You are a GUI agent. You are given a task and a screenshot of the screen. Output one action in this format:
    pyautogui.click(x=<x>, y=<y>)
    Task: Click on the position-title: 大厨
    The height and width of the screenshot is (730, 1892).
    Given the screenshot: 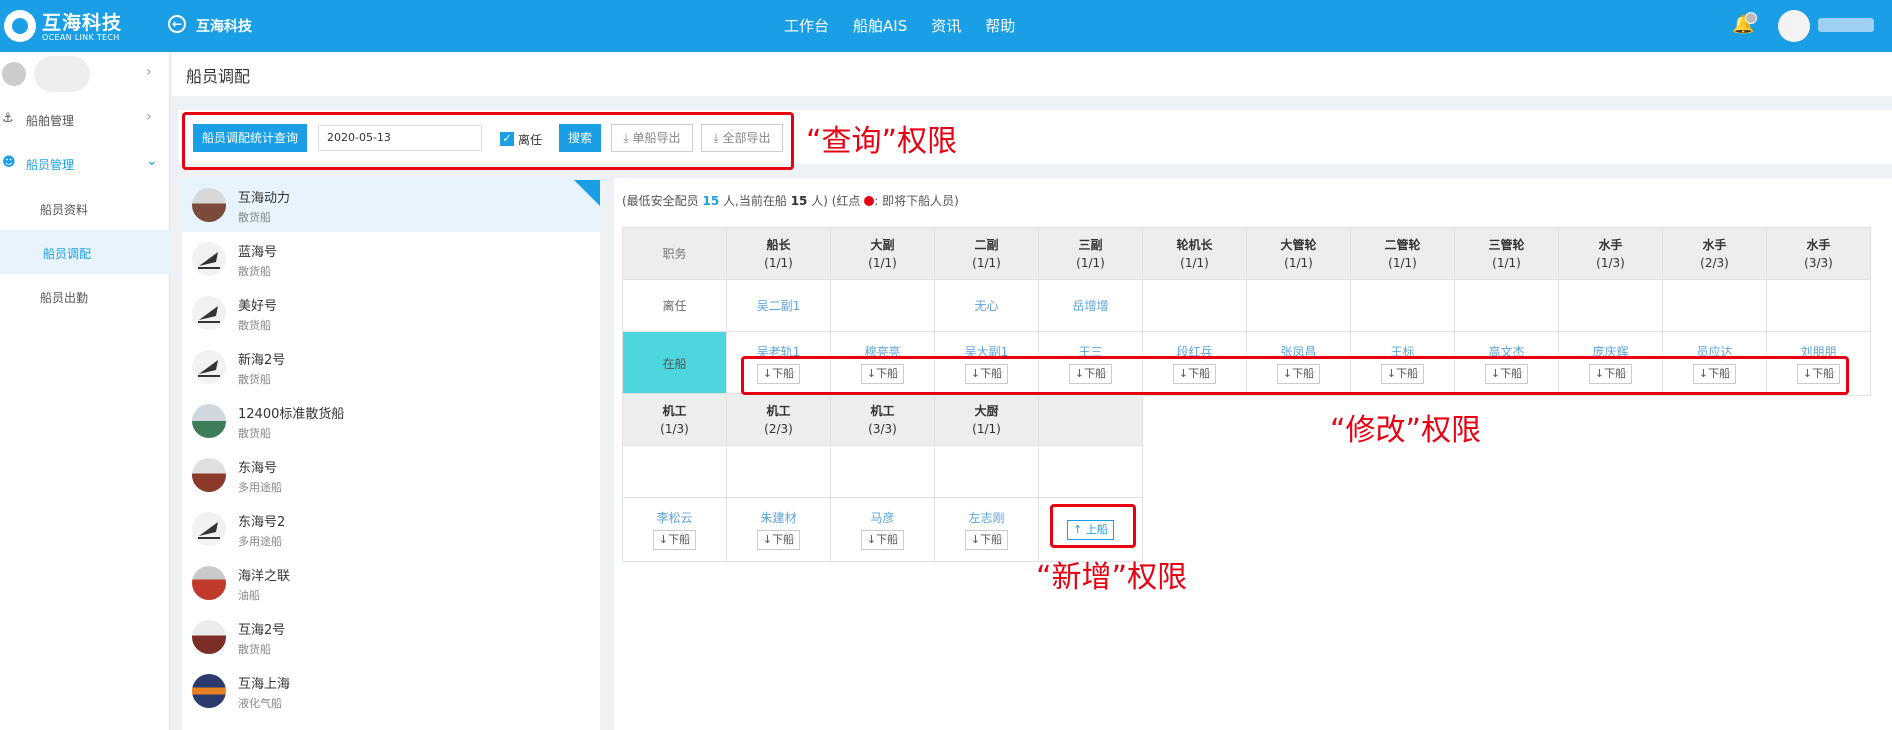 What is the action you would take?
    pyautogui.click(x=986, y=410)
    